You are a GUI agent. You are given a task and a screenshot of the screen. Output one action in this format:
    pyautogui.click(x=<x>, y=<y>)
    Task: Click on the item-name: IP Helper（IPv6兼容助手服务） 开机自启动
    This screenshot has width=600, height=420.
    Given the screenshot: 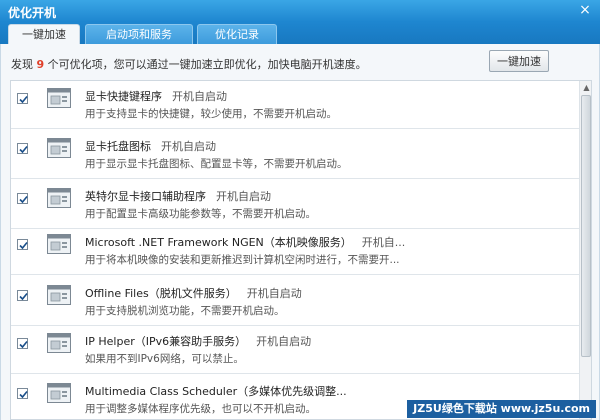 What is the action you would take?
    pyautogui.click(x=198, y=341)
    